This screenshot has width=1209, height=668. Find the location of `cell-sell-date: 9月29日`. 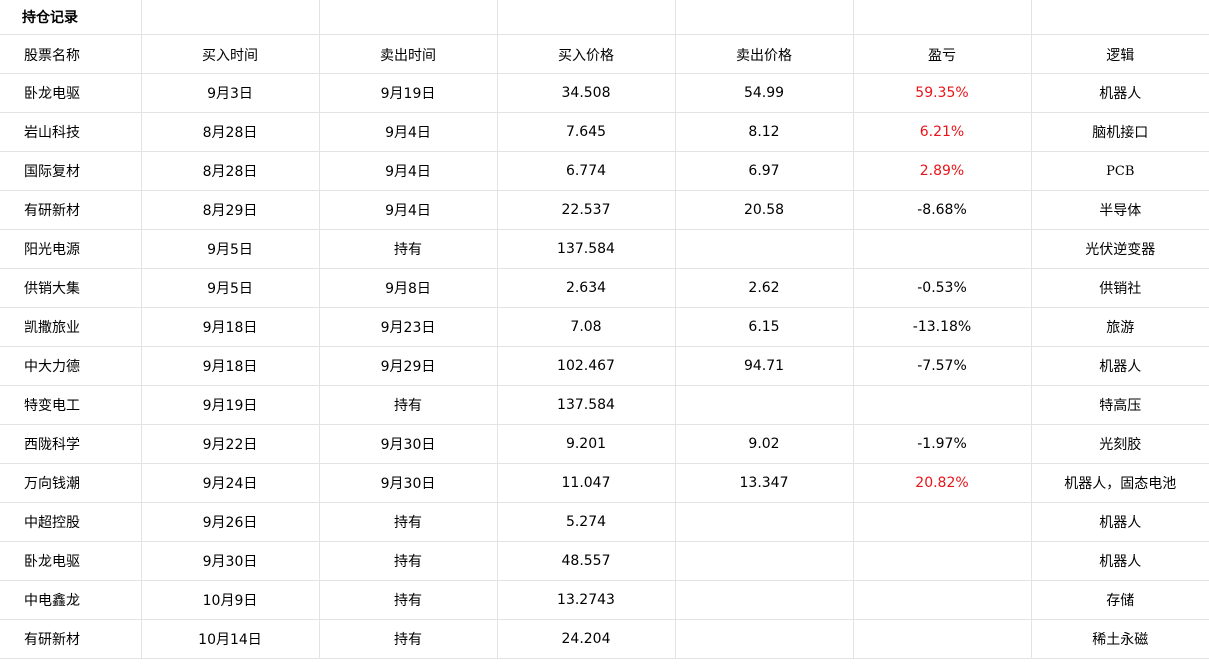

cell-sell-date: 9月29日 is located at coordinates (408, 366).